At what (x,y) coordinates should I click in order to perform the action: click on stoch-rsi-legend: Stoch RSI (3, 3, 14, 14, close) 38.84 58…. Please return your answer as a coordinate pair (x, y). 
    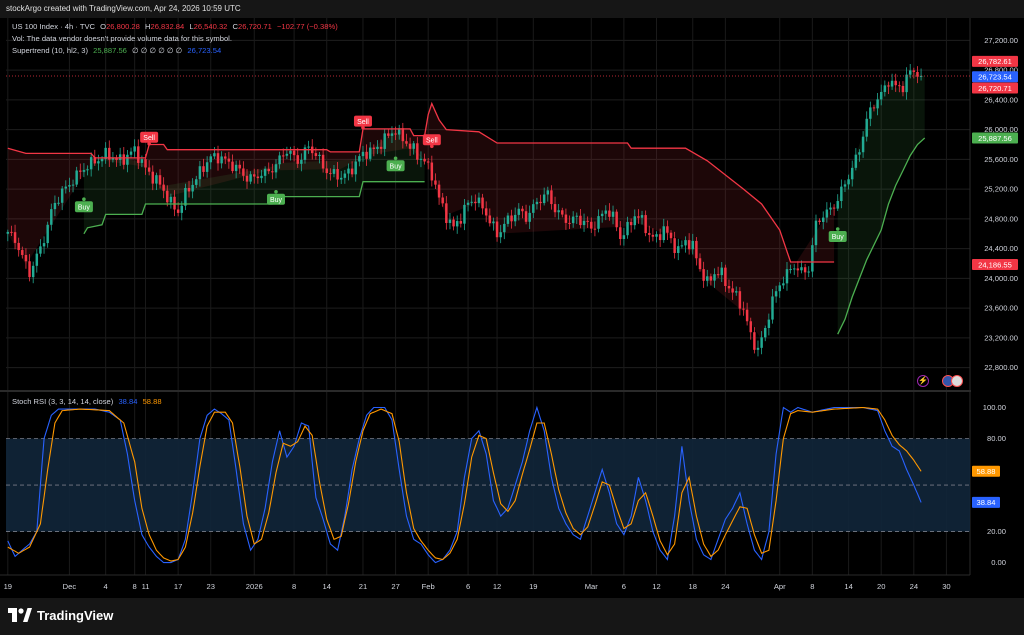
    Looking at the image, I should click on (88, 401).